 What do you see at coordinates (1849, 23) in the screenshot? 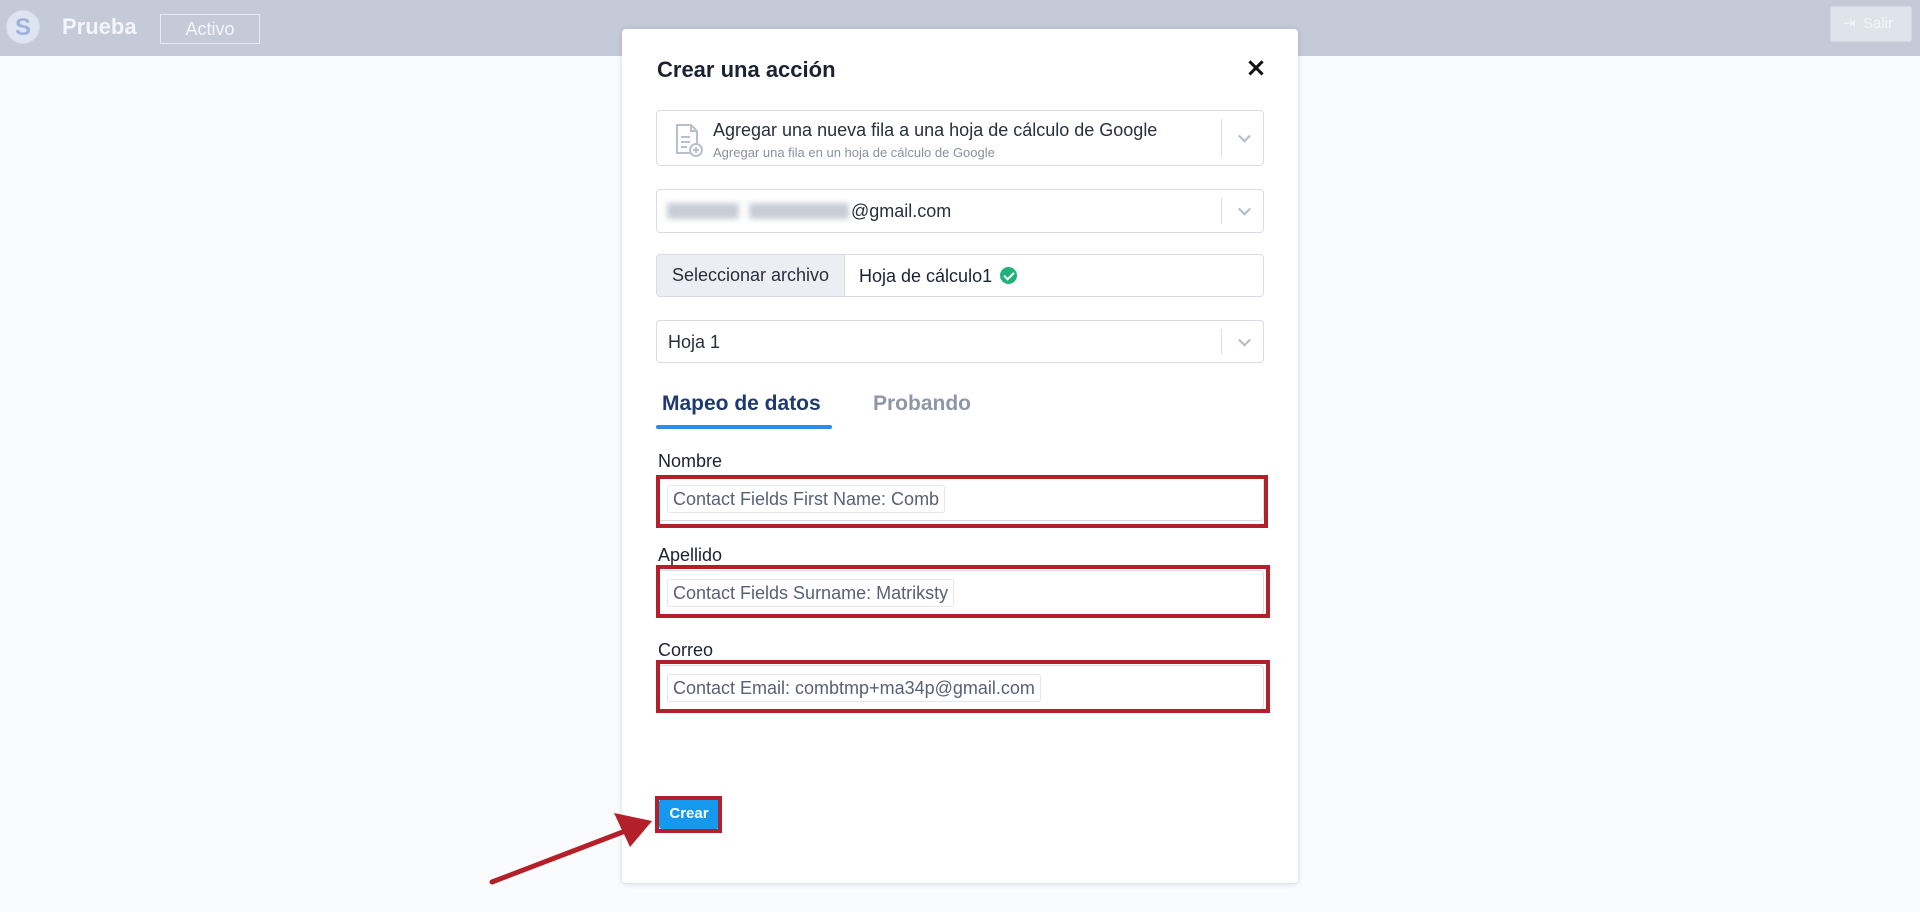
I see `logout-icon: ⇥` at bounding box center [1849, 23].